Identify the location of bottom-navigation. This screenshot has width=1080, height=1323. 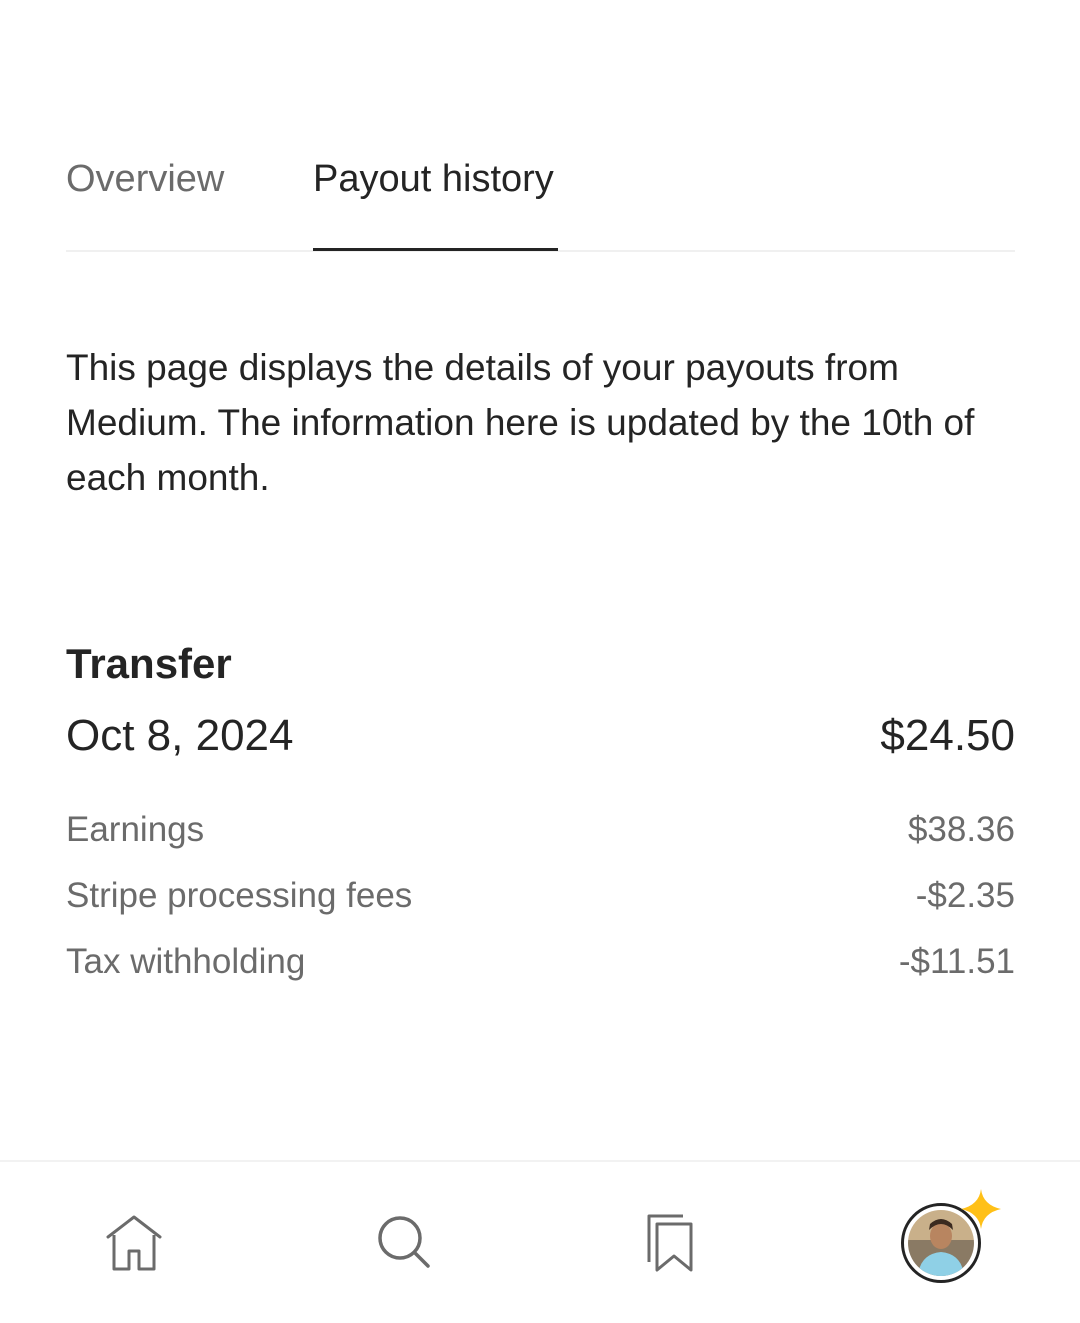
(540, 1241).